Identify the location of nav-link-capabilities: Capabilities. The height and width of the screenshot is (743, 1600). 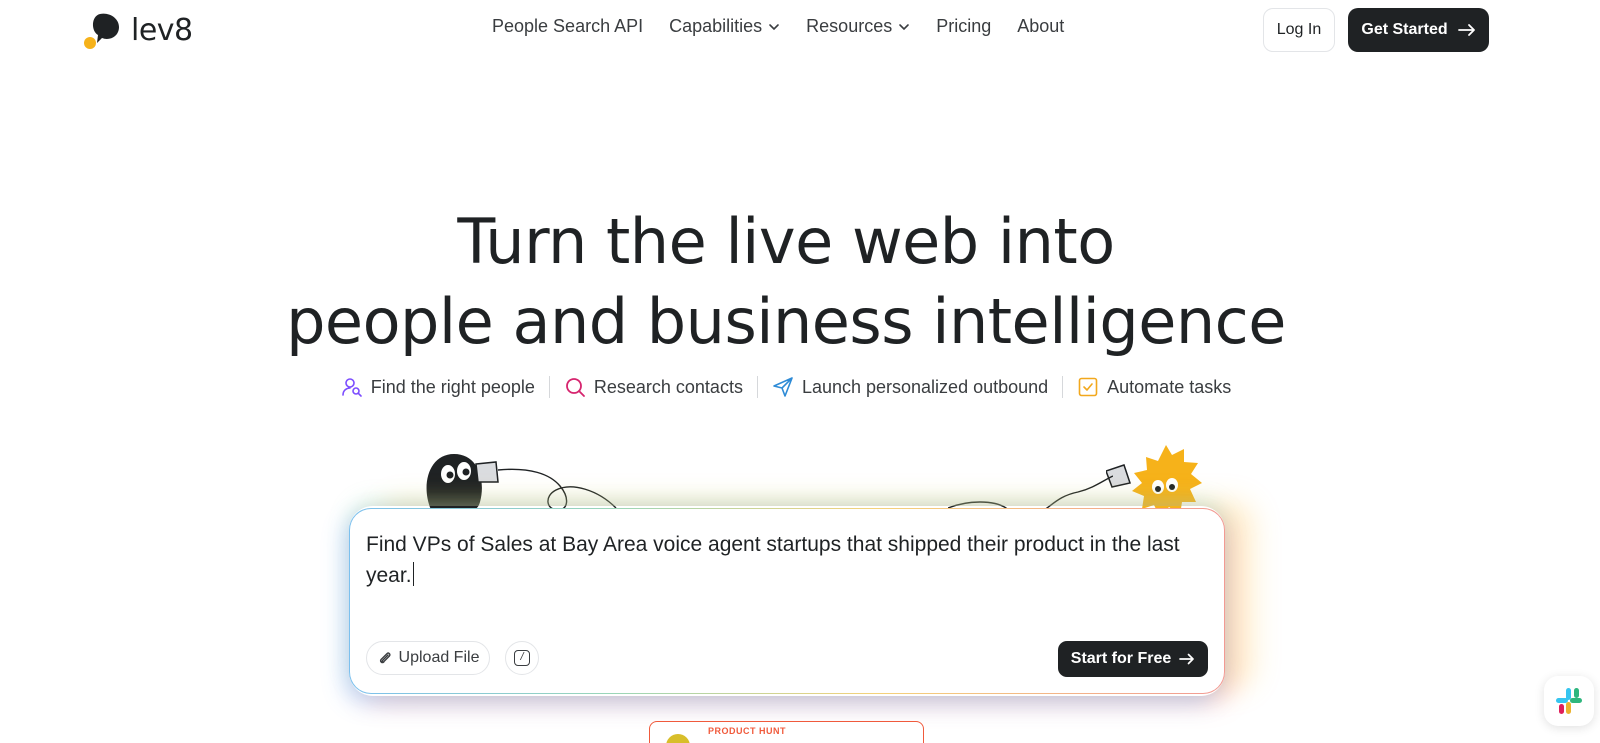
(724, 26).